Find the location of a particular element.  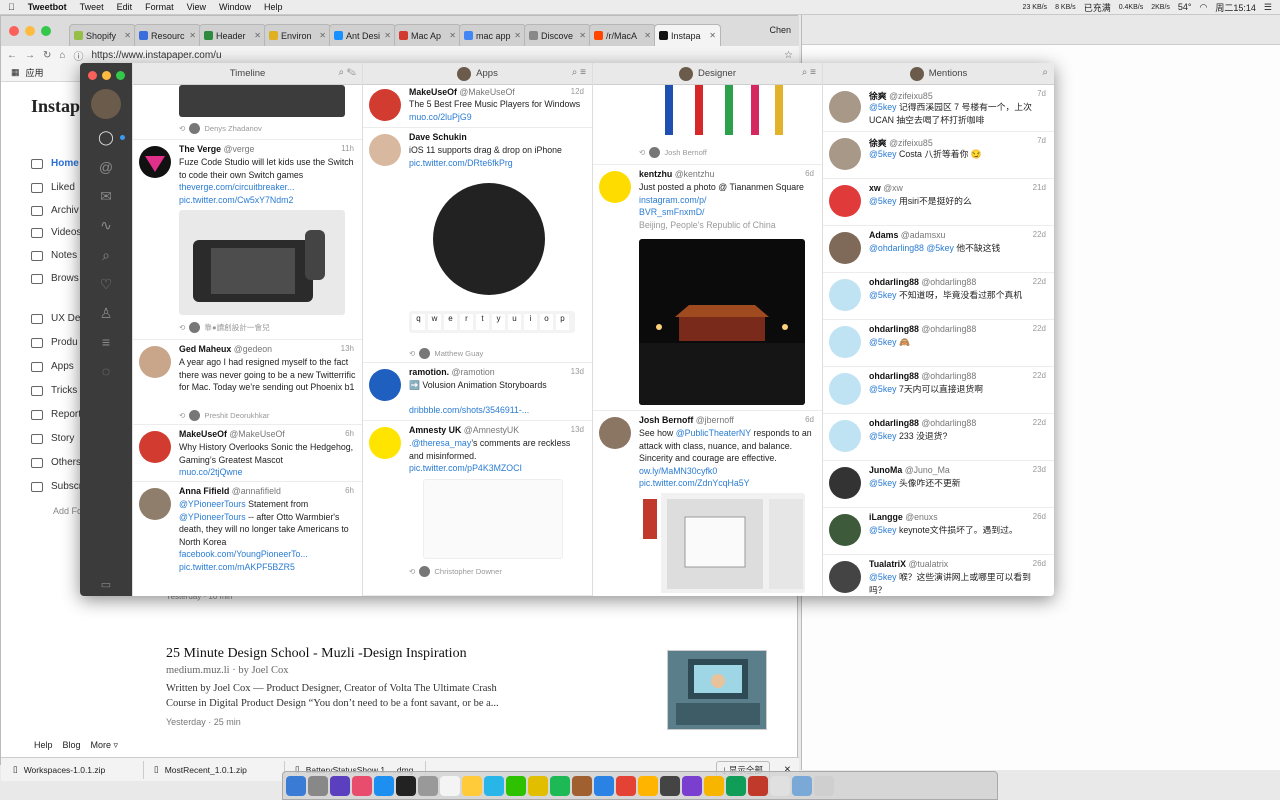

browser-tab: Header ✕ is located at coordinates (232, 35).